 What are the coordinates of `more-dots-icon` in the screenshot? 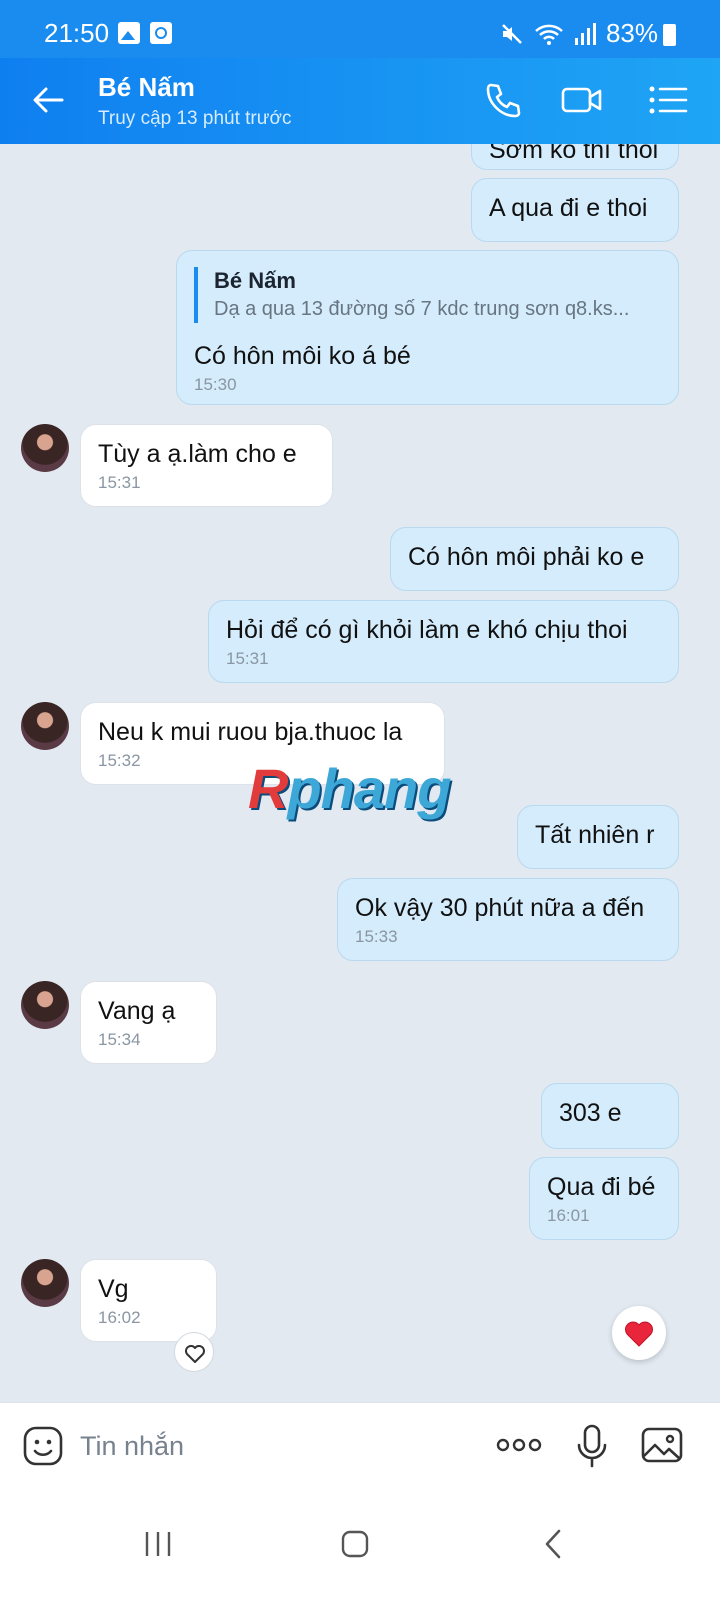 It's located at (519, 1445).